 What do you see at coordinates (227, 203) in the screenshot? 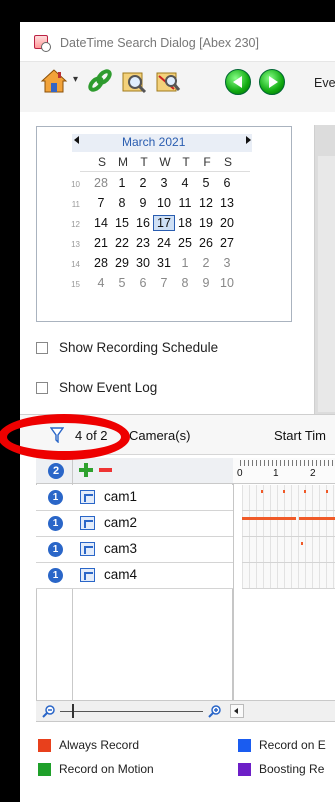
I see `calendar-day: 13` at bounding box center [227, 203].